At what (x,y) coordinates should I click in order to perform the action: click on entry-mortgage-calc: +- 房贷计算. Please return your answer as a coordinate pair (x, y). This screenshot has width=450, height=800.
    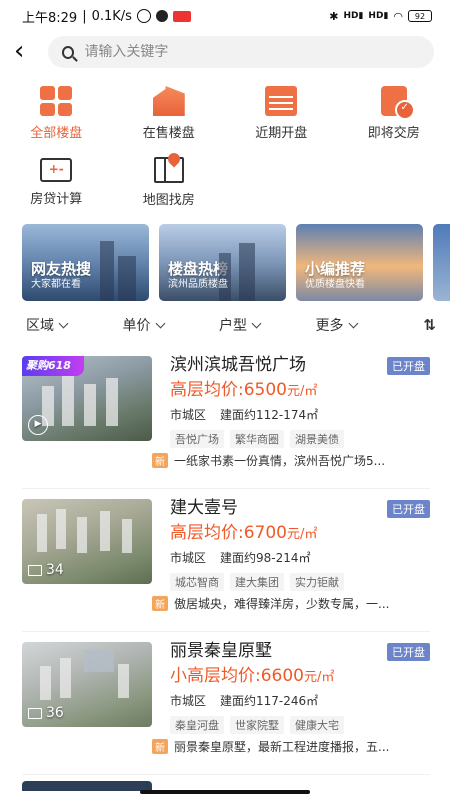
    Looking at the image, I should click on (56, 181).